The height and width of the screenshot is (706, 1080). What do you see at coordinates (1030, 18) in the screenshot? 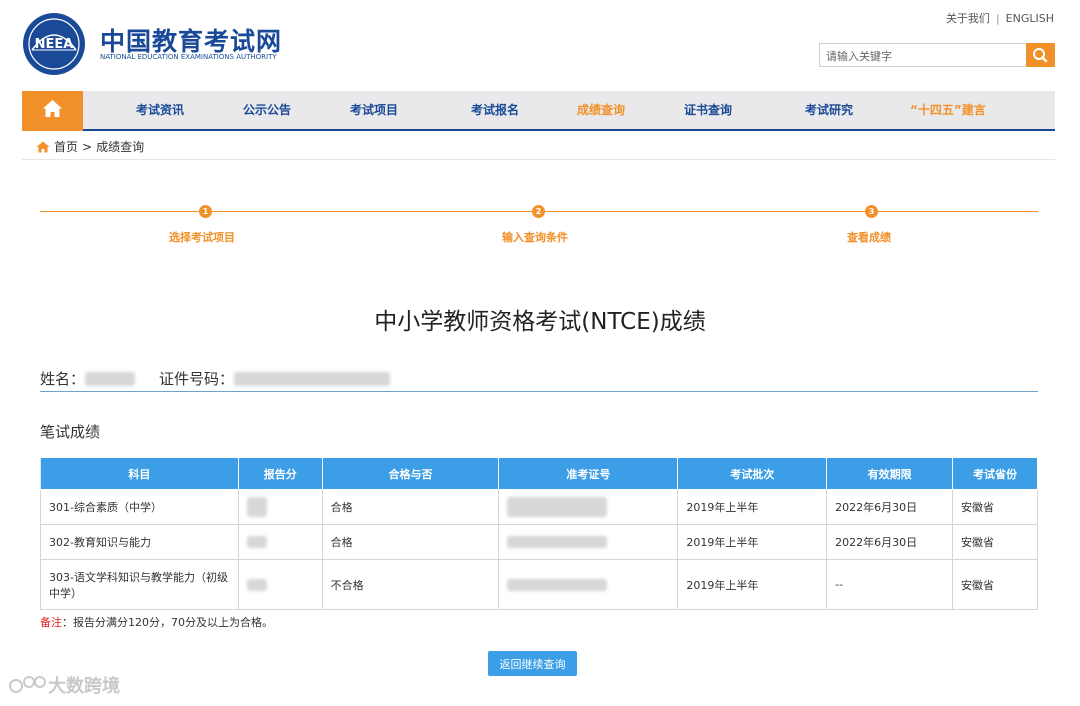
I see `english-link: ENGLISH` at bounding box center [1030, 18].